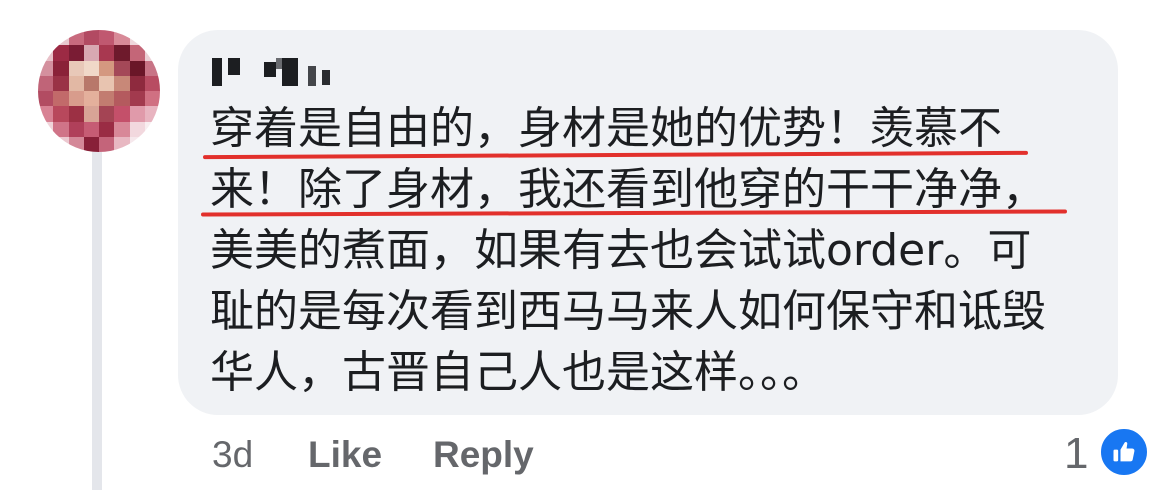 The image size is (1170, 490). I want to click on thread-line, so click(97, 321).